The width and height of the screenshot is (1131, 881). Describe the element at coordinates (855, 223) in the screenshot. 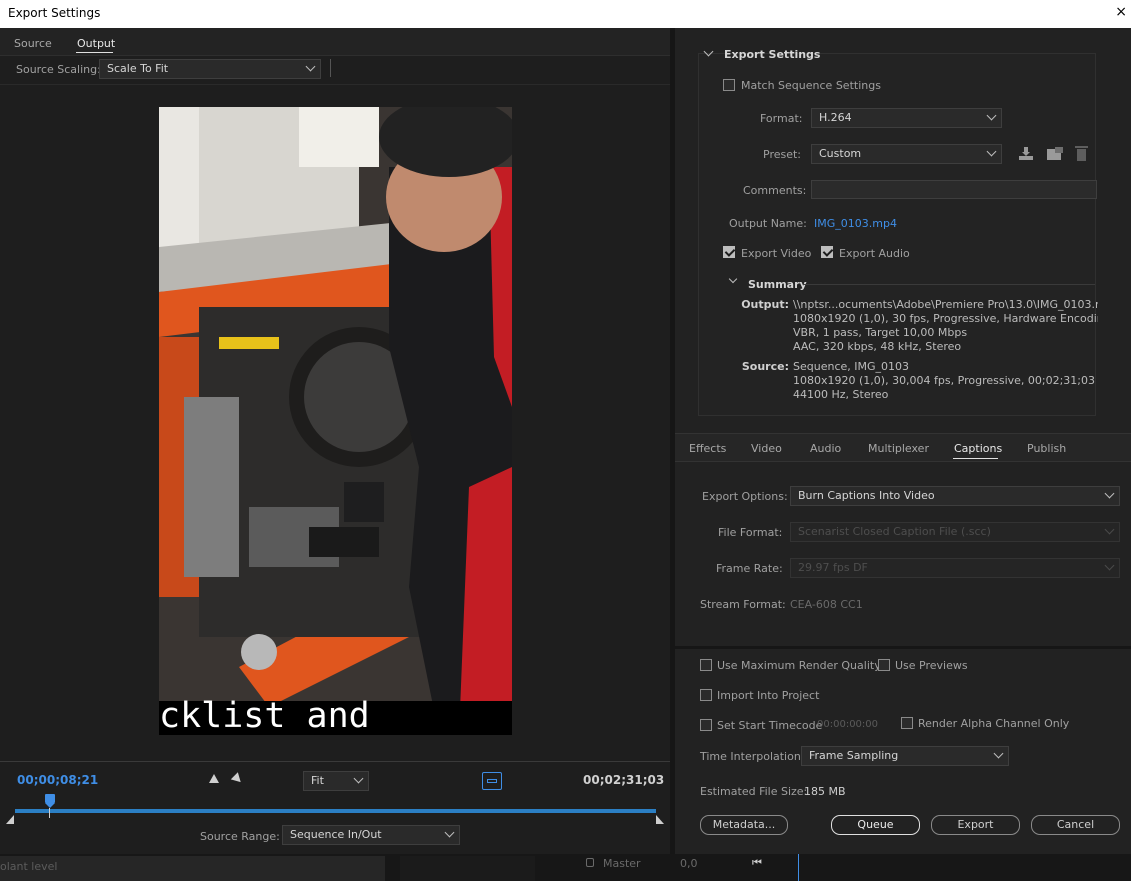

I see `output-name-link: IMG_0103.mp4` at that location.